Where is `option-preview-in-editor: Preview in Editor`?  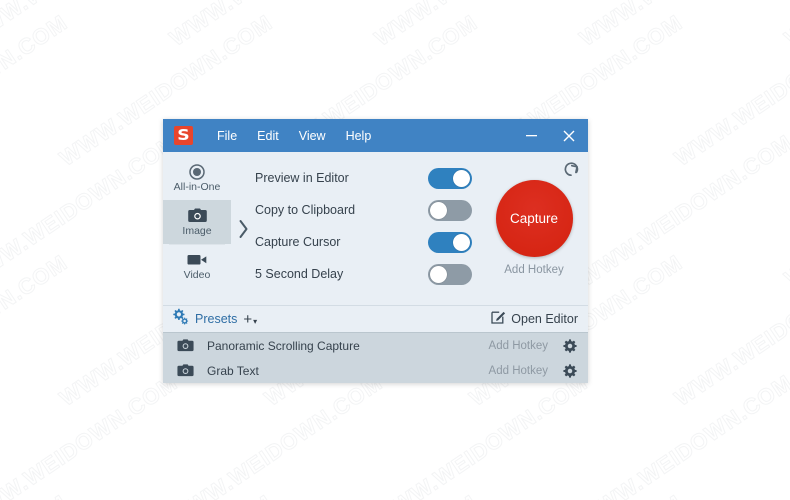 option-preview-in-editor: Preview in Editor is located at coordinates (367, 178).